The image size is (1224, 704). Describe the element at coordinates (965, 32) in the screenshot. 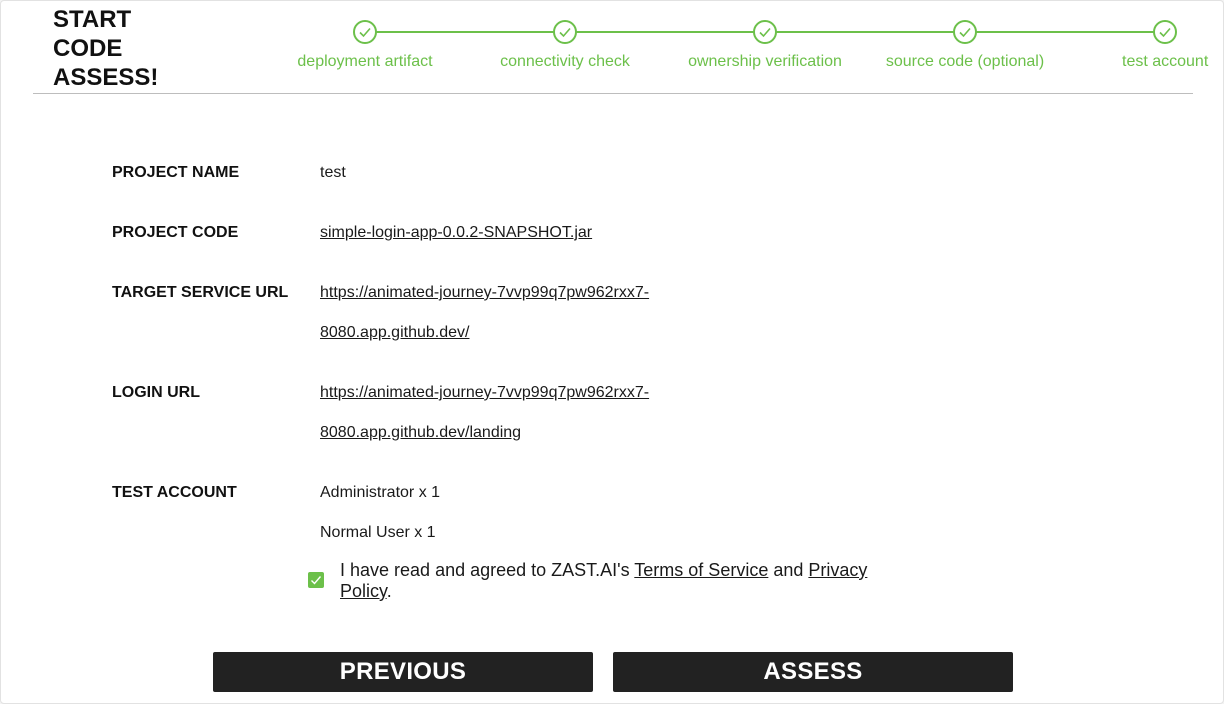

I see `step-4-complete-icon` at that location.